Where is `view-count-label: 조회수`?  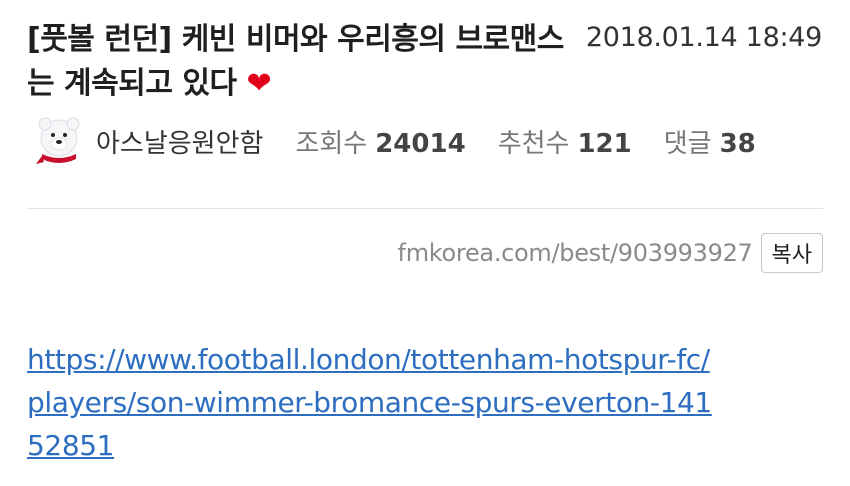
view-count-label: 조회수 is located at coordinates (331, 143).